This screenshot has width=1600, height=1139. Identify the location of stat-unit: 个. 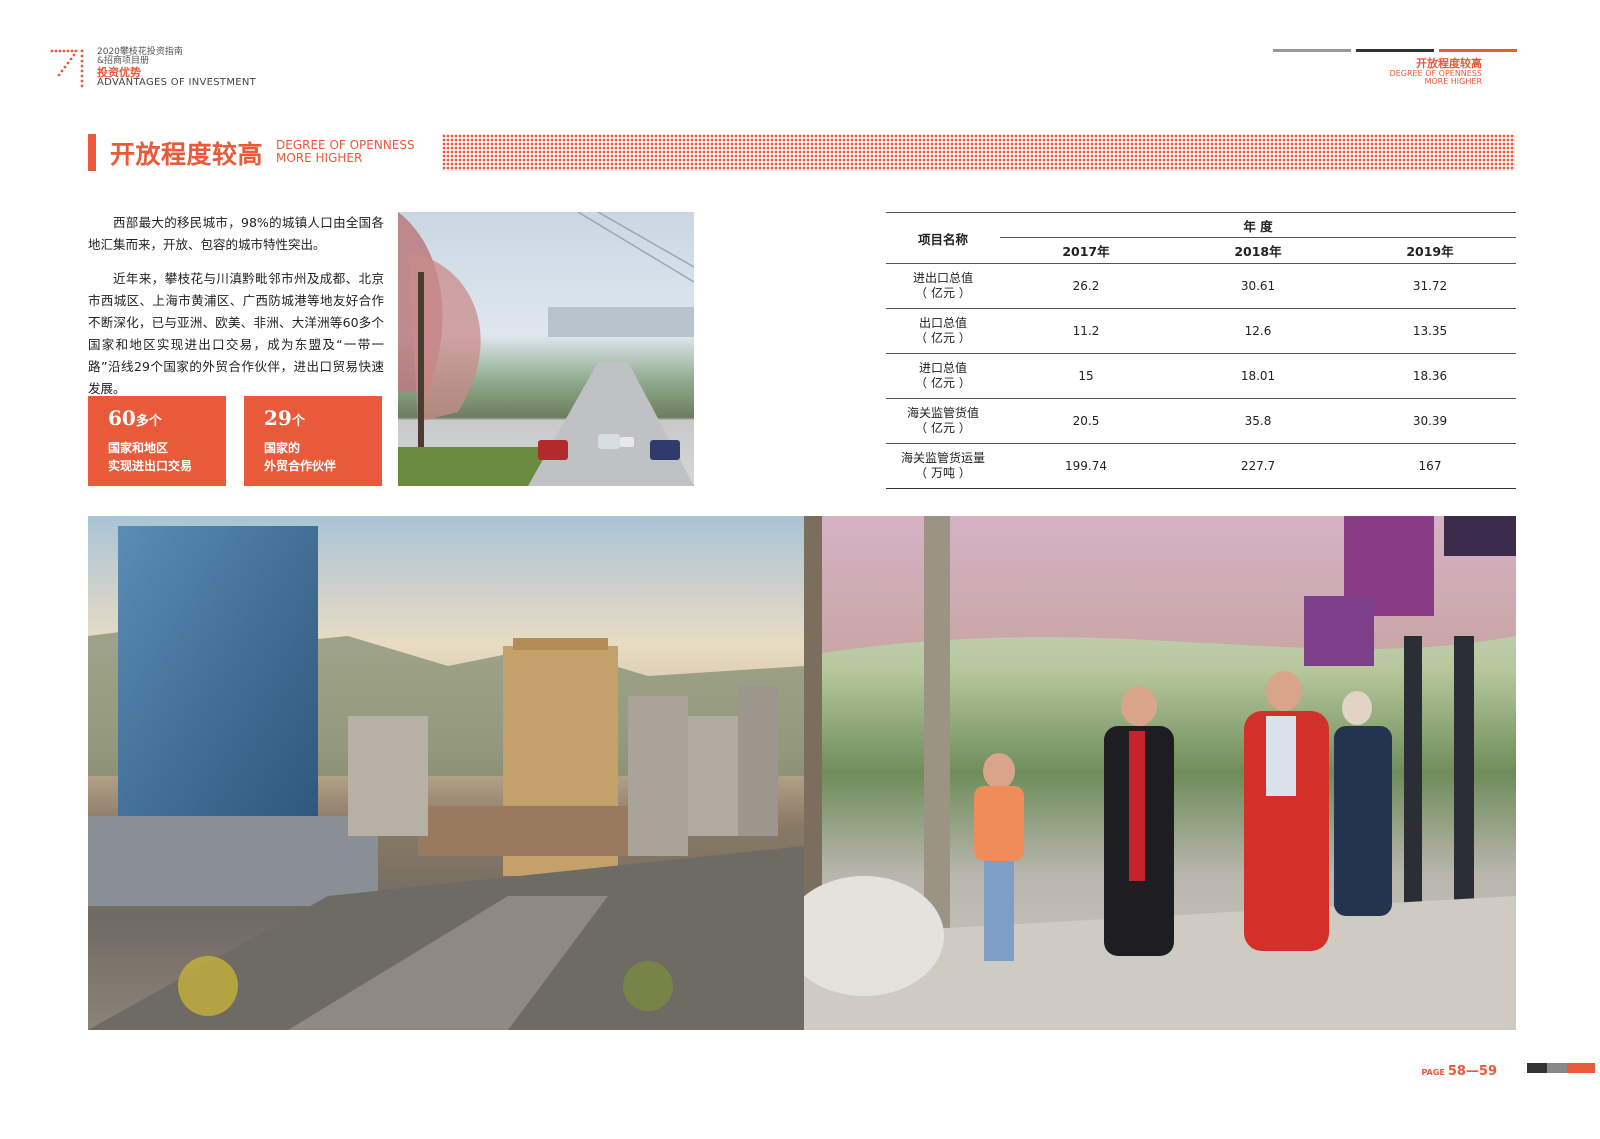
(298, 421).